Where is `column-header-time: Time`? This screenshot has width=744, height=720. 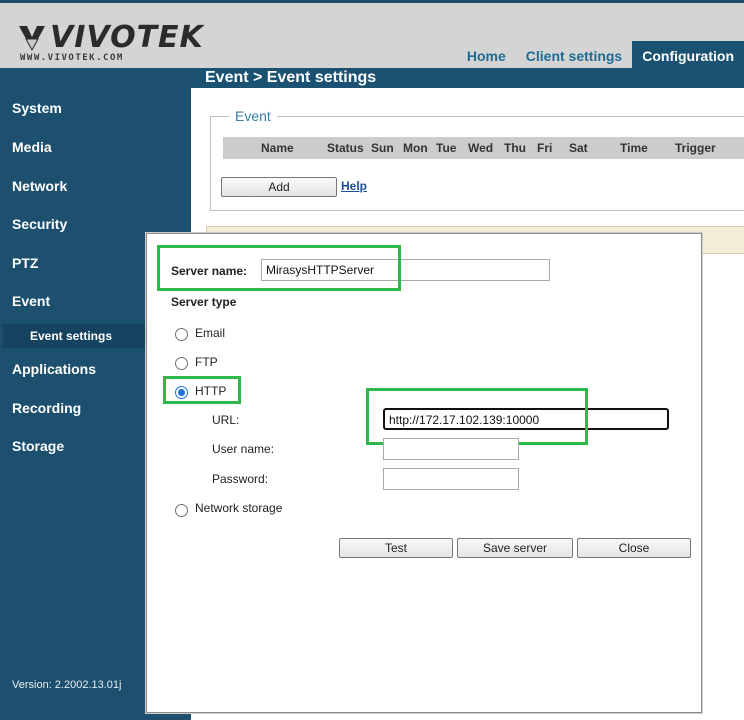
column-header-time: Time is located at coordinates (634, 148).